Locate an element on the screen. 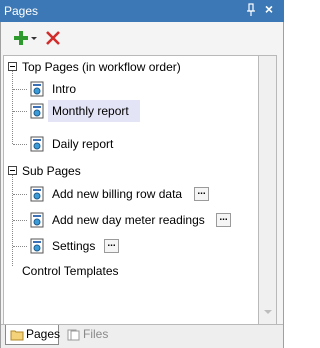 This screenshot has height=348, width=320. tab-files: Files is located at coordinates (88, 335).